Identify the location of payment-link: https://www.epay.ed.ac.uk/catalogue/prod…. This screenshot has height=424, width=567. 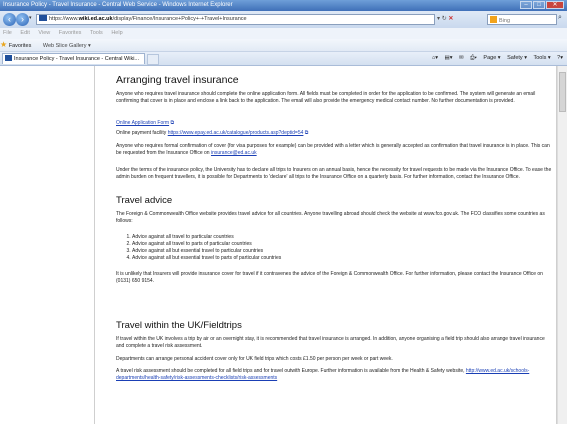
(236, 133).